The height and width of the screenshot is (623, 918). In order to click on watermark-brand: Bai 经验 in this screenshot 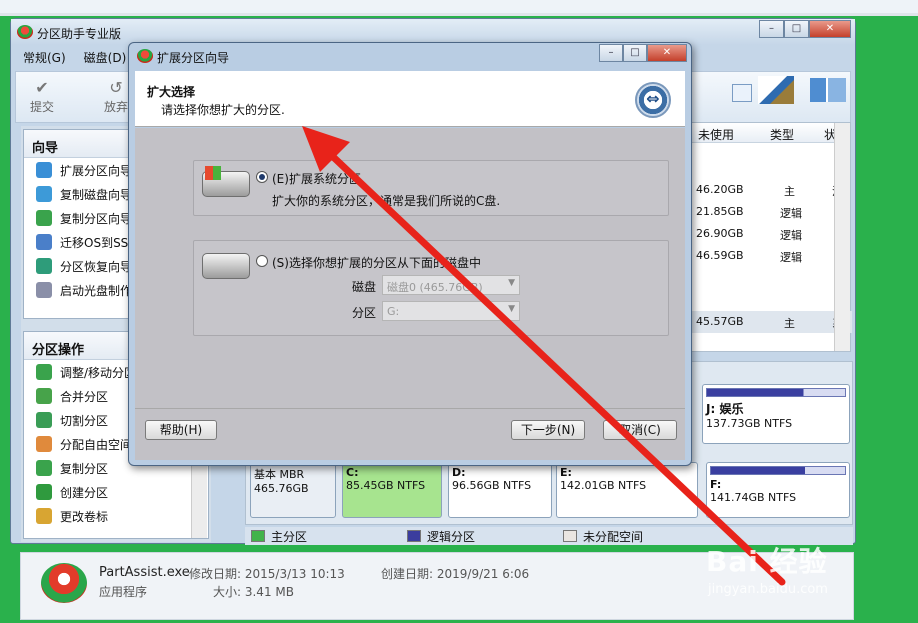, I will do `click(767, 561)`.